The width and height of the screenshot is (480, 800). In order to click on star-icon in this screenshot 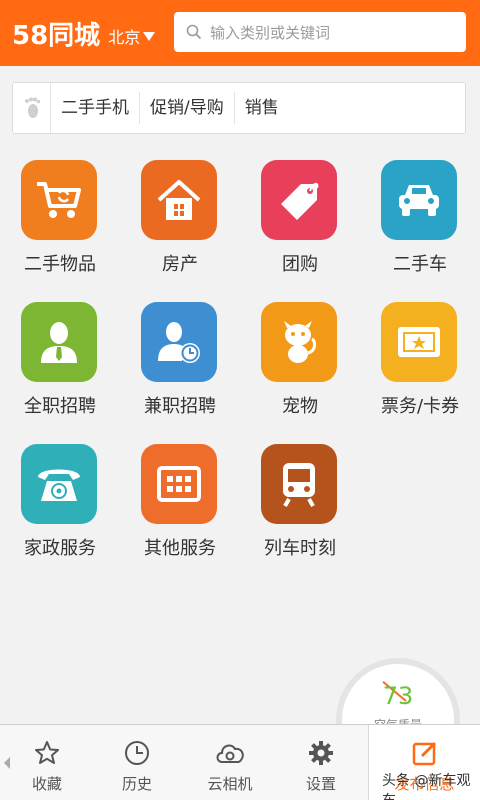, I will do `click(47, 753)`.